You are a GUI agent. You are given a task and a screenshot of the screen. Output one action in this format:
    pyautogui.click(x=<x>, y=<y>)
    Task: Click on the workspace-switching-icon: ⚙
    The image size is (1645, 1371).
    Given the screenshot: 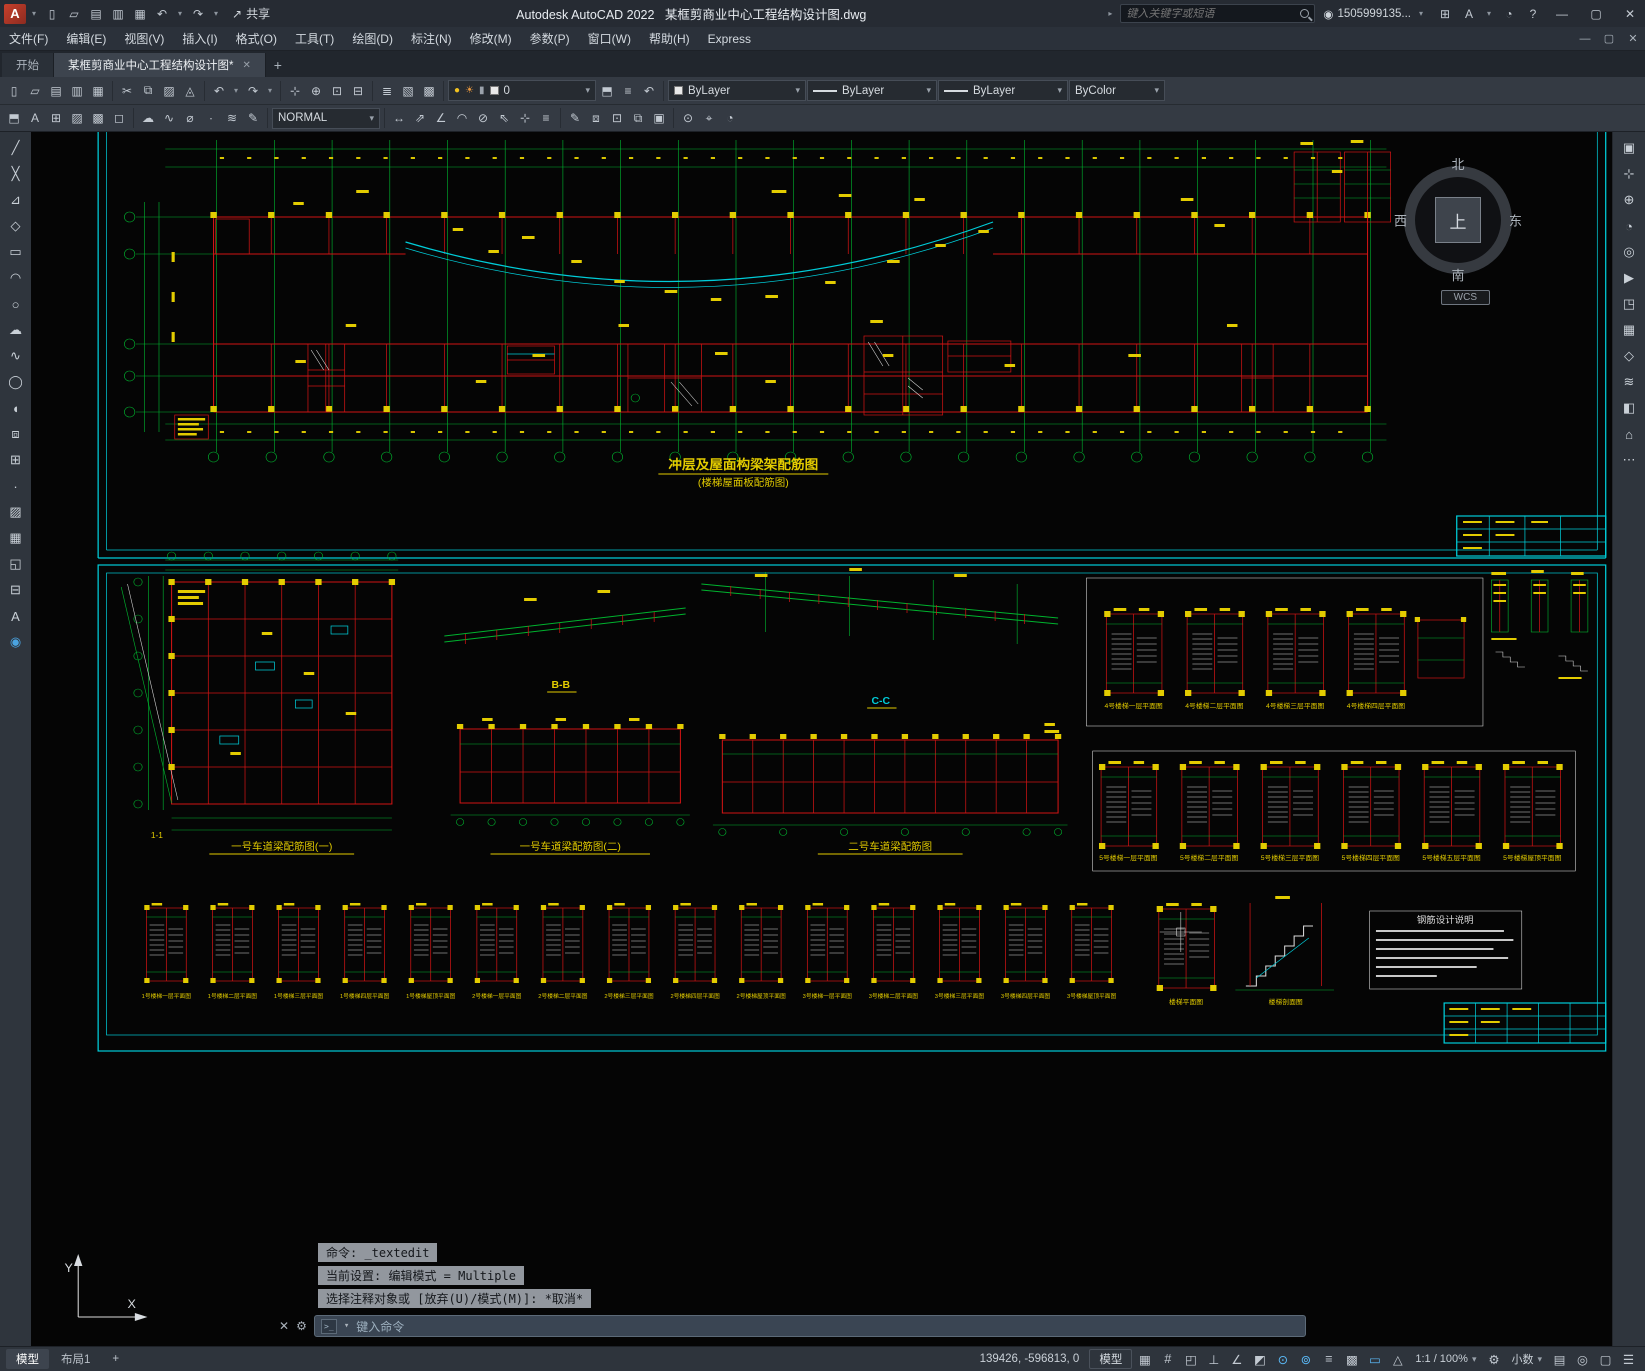 What is the action you would take?
    pyautogui.click(x=1493, y=1359)
    